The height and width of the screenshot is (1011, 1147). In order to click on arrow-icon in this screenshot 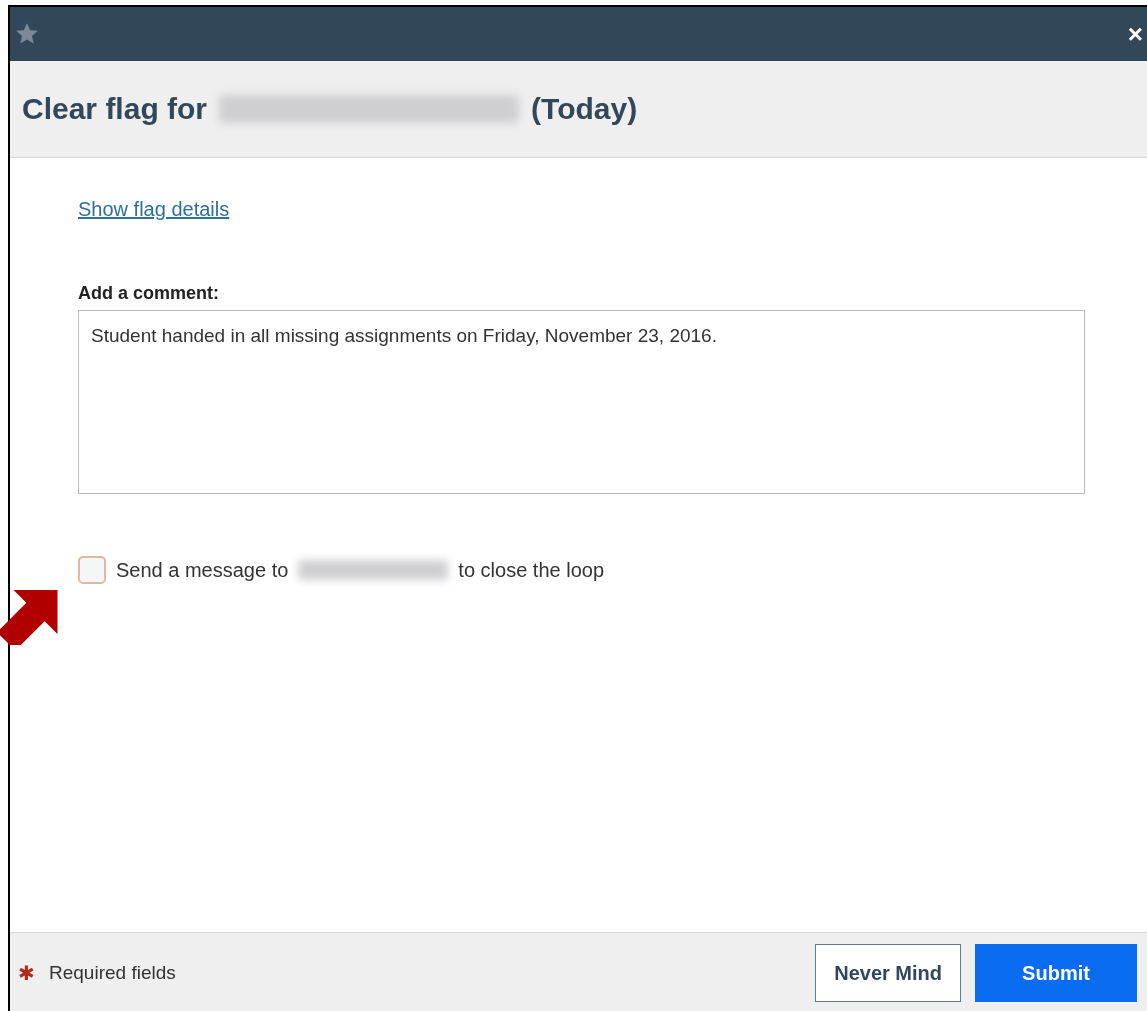, I will do `click(30, 617)`.